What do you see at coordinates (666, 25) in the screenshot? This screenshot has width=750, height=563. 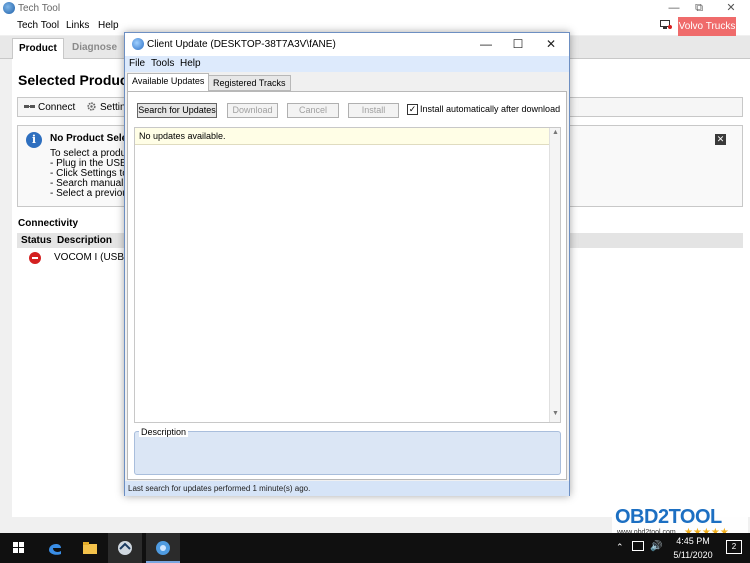 I see `monitor-alert-icon` at bounding box center [666, 25].